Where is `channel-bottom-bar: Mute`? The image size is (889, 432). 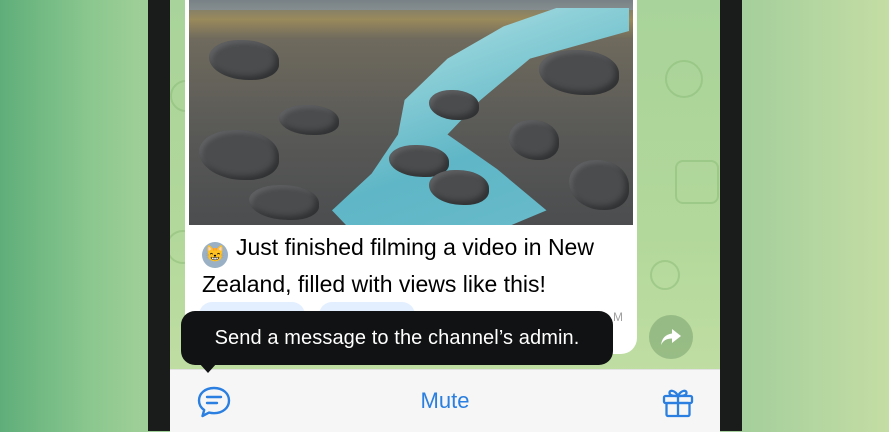
channel-bottom-bar: Mute is located at coordinates (445, 400).